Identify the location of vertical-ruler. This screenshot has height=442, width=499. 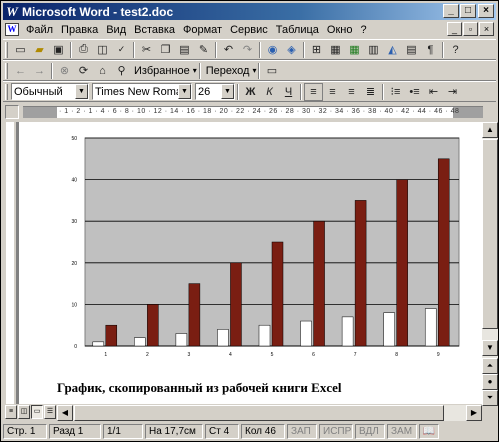
(10, 263).